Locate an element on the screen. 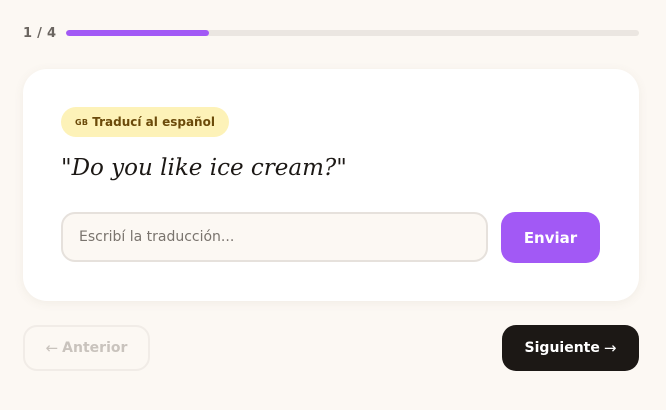  badge-label: Traducí al español is located at coordinates (153, 122).